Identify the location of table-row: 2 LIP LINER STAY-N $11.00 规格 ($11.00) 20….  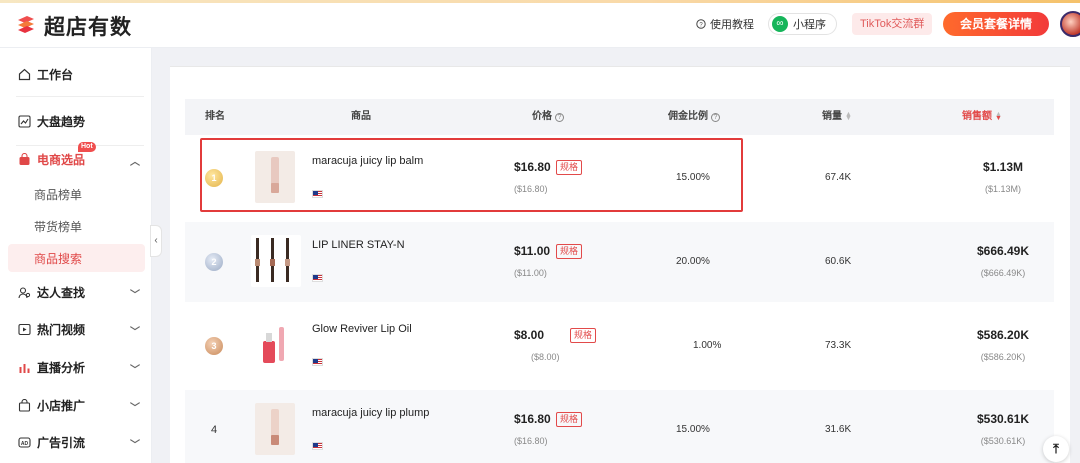
(619, 262).